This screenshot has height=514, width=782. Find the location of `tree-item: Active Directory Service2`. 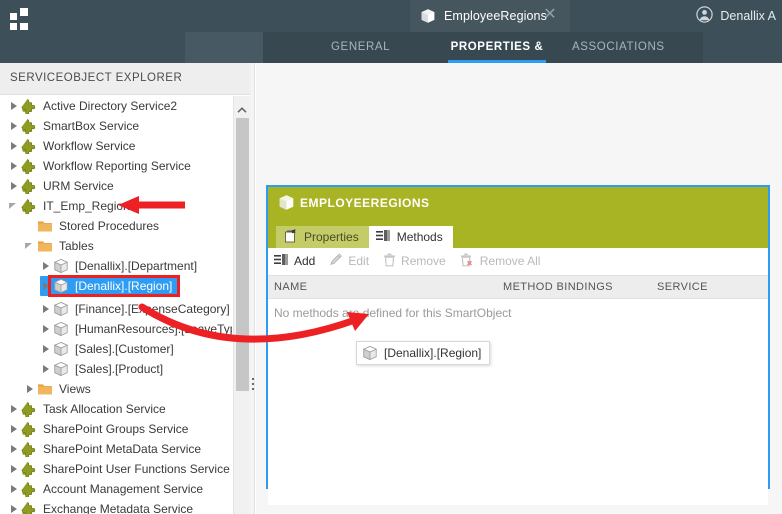

tree-item: Active Directory Service2 is located at coordinates (120, 106).